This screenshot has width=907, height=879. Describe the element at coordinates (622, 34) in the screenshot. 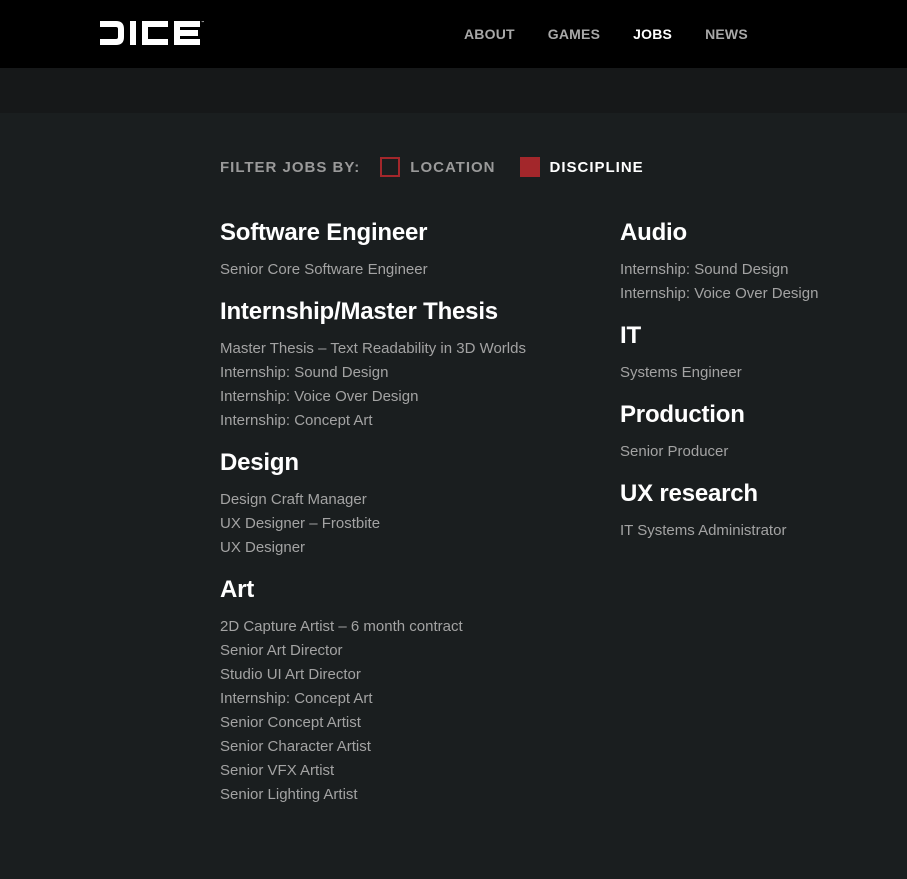

I see `main-nav: ABOUT GAMES JOBS NEWS` at that location.